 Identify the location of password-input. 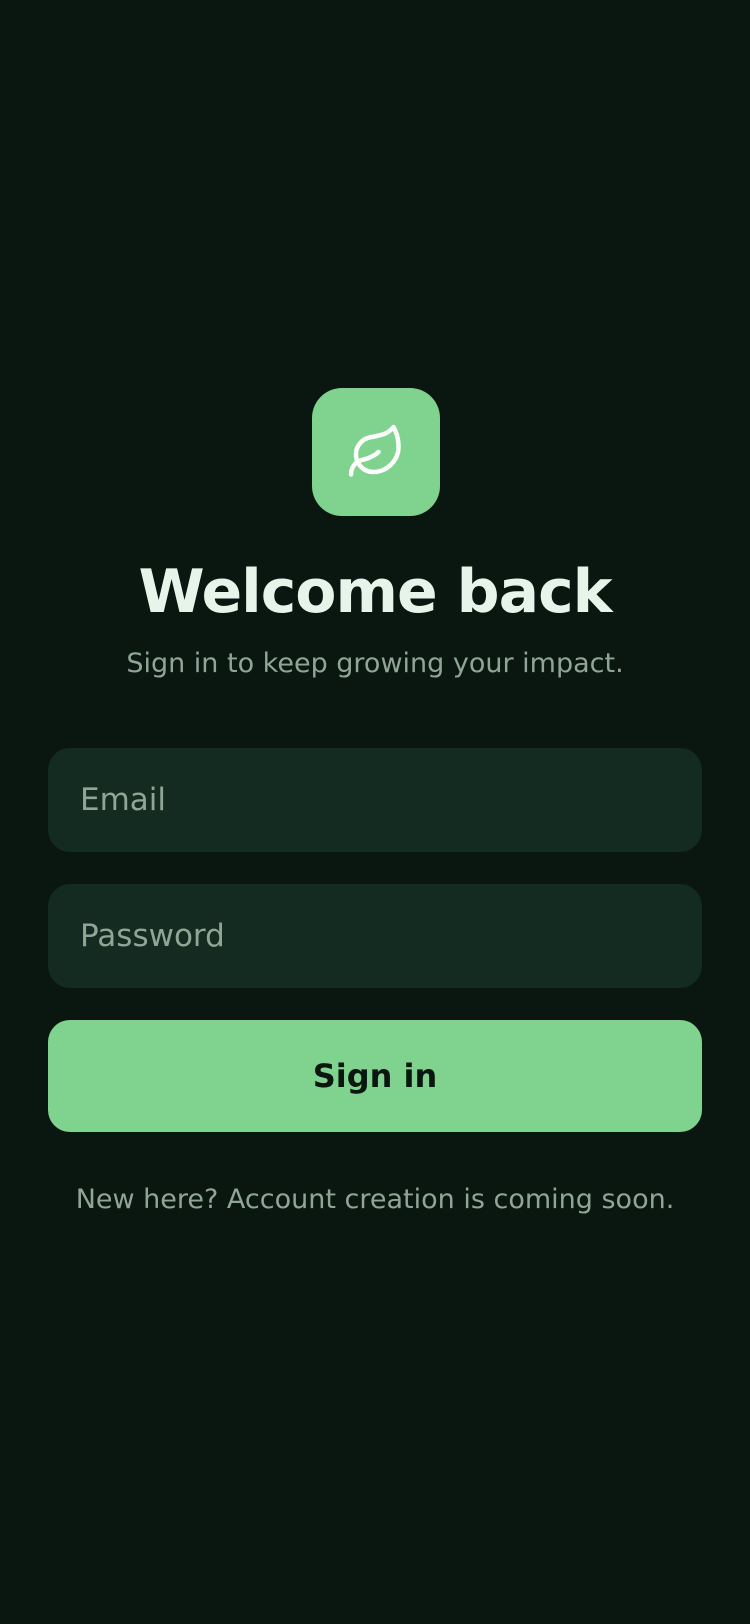
(391, 936).